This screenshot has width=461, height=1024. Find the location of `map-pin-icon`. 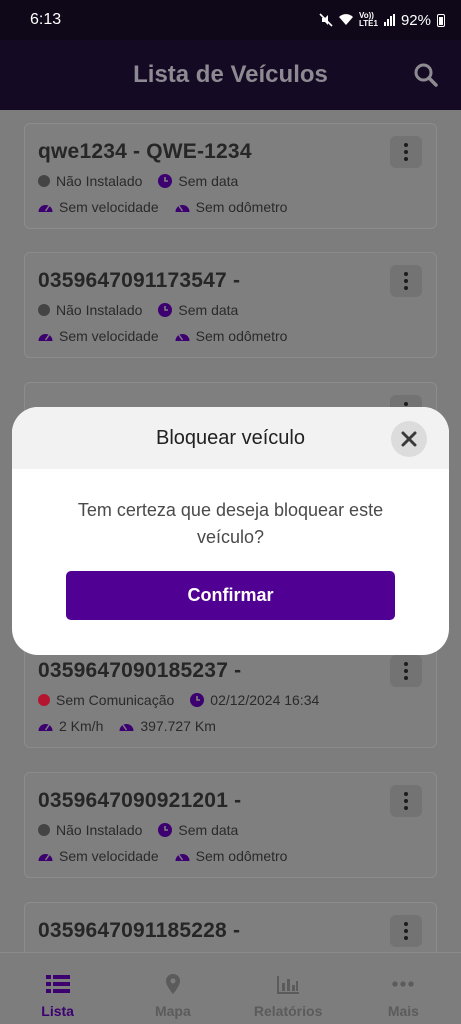

map-pin-icon is located at coordinates (172, 984).